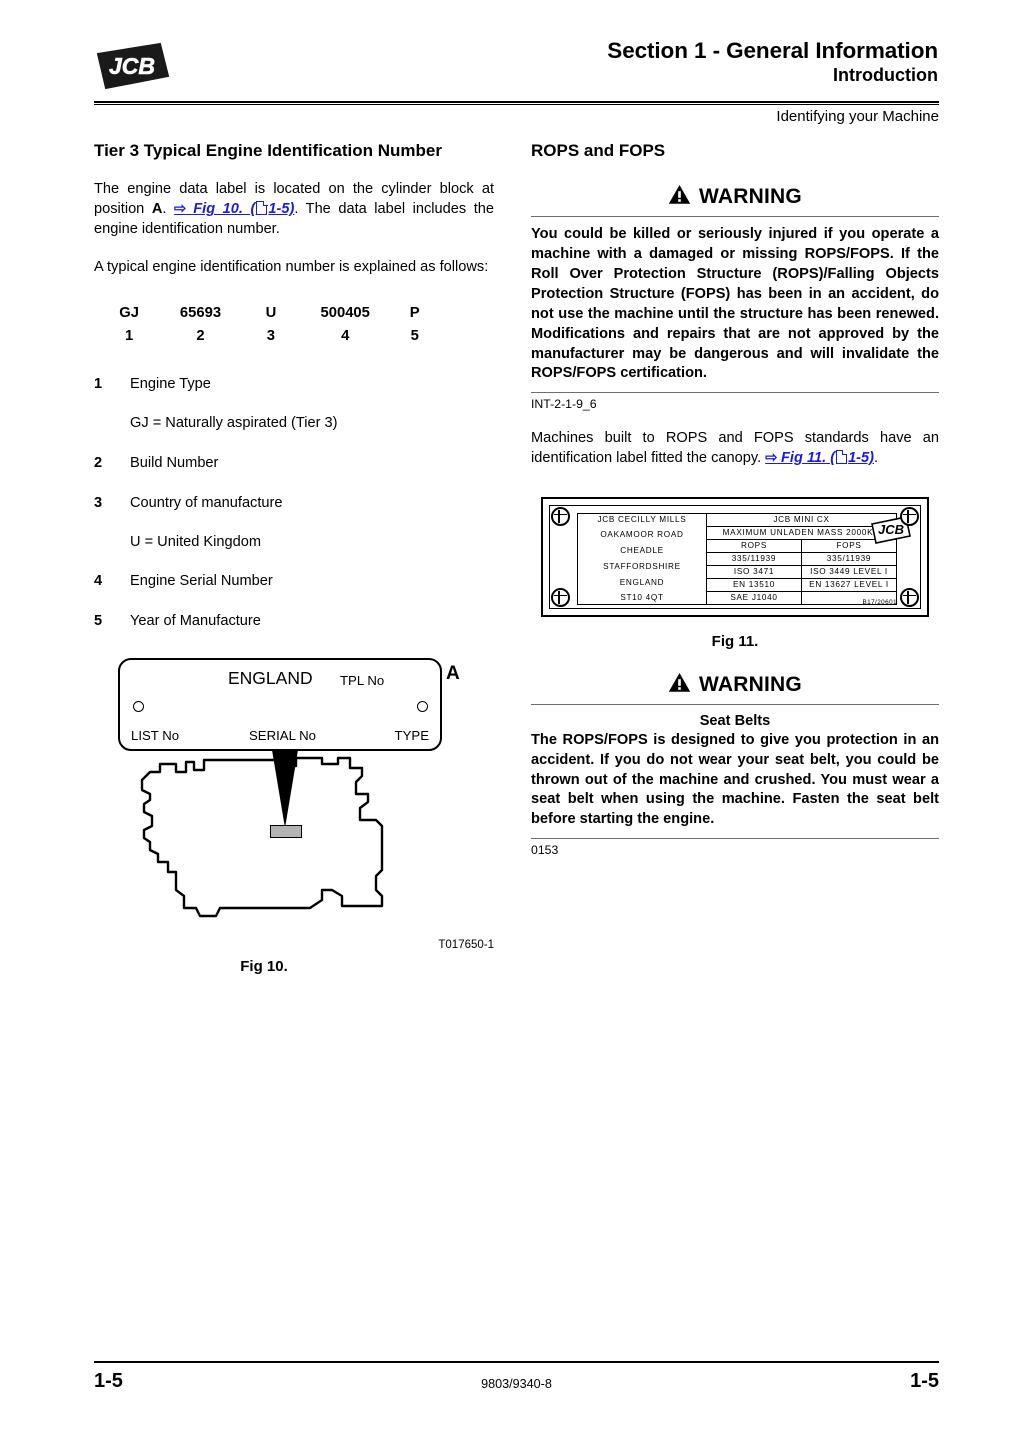  Describe the element at coordinates (754, 545) in the screenshot. I see `column-header-rops: ROPS` at that location.